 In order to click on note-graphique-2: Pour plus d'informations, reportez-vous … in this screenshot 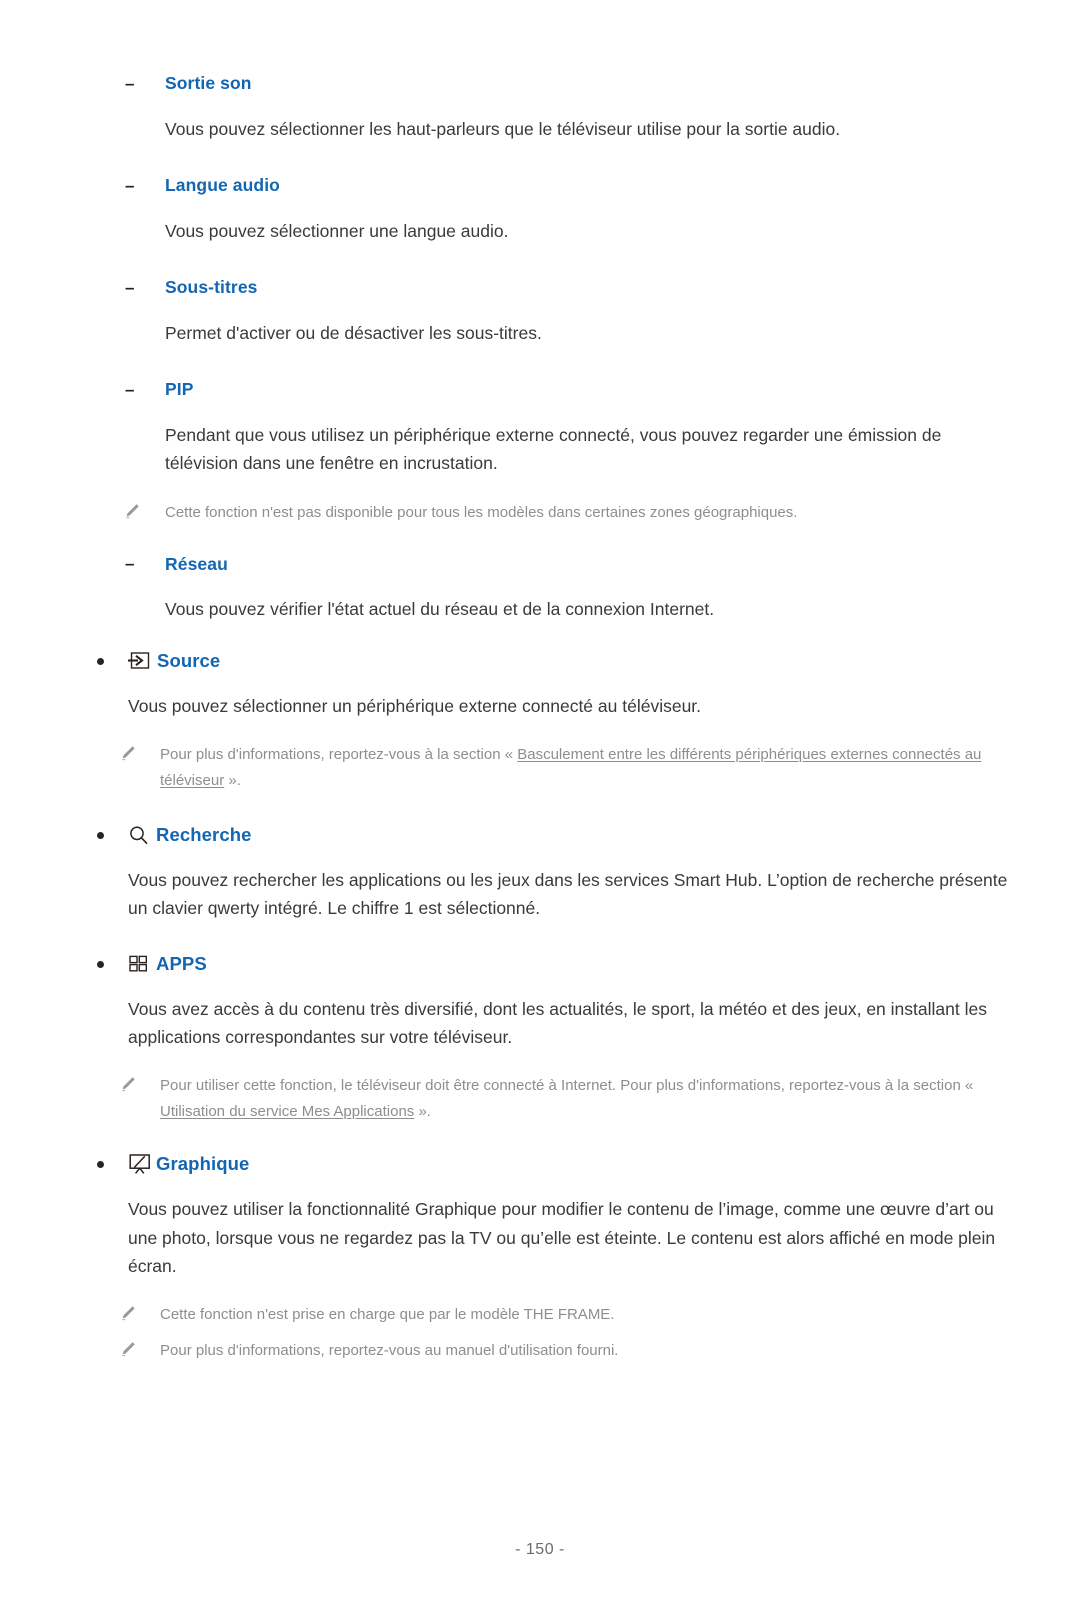, I will do `click(540, 1351)`.